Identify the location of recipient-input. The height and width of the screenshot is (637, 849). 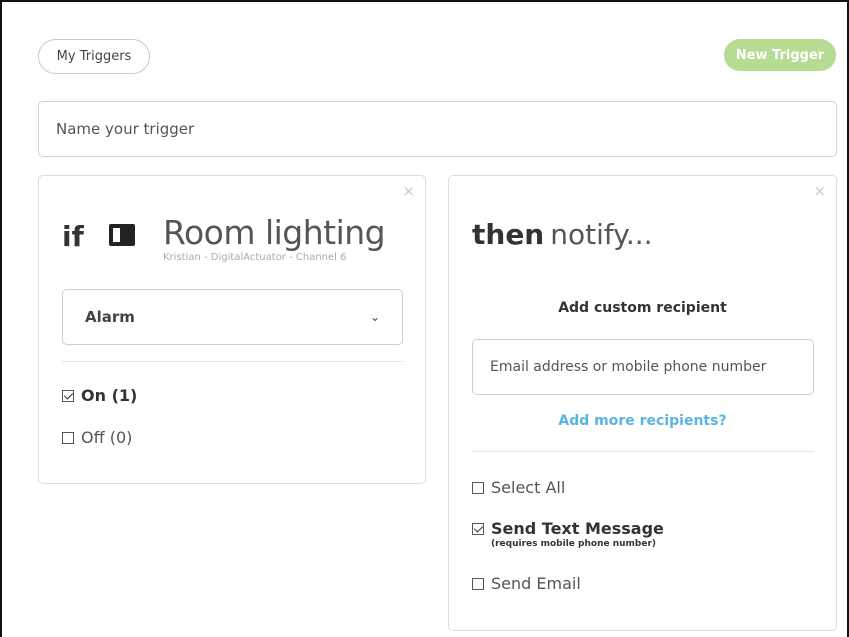
(643, 367).